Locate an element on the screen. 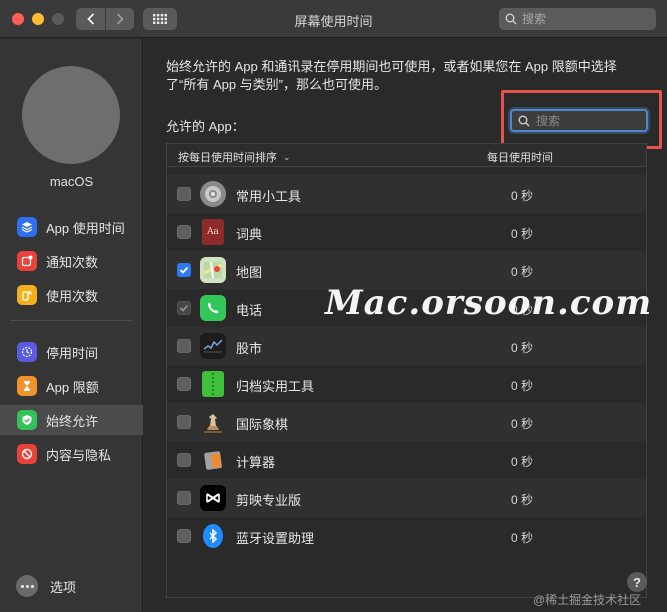 This screenshot has height=612, width=667. username: macOS is located at coordinates (71, 181).